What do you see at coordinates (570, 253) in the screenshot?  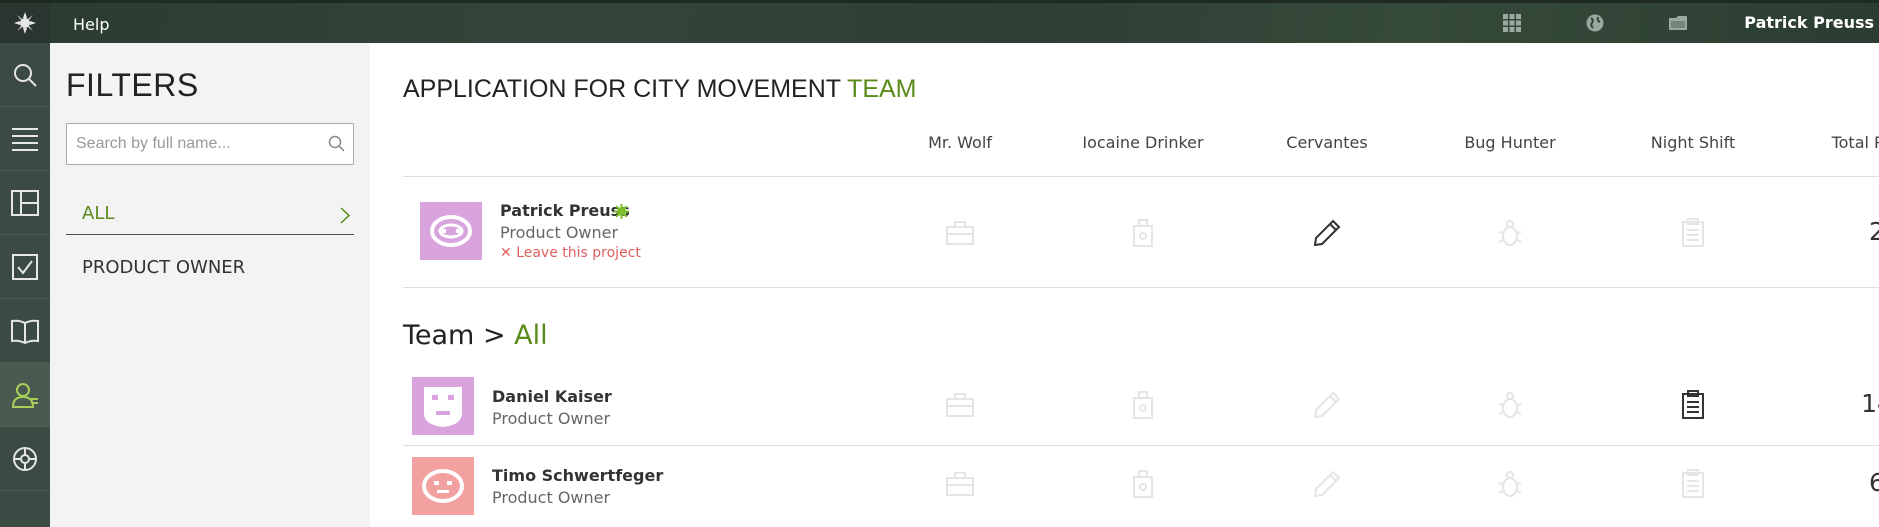 I see `leave-project-link: ✕ Leave this project` at bounding box center [570, 253].